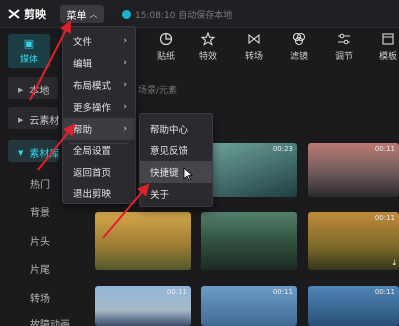  I want to click on media-thumbnail: 00:11 ⤓, so click(353, 241).